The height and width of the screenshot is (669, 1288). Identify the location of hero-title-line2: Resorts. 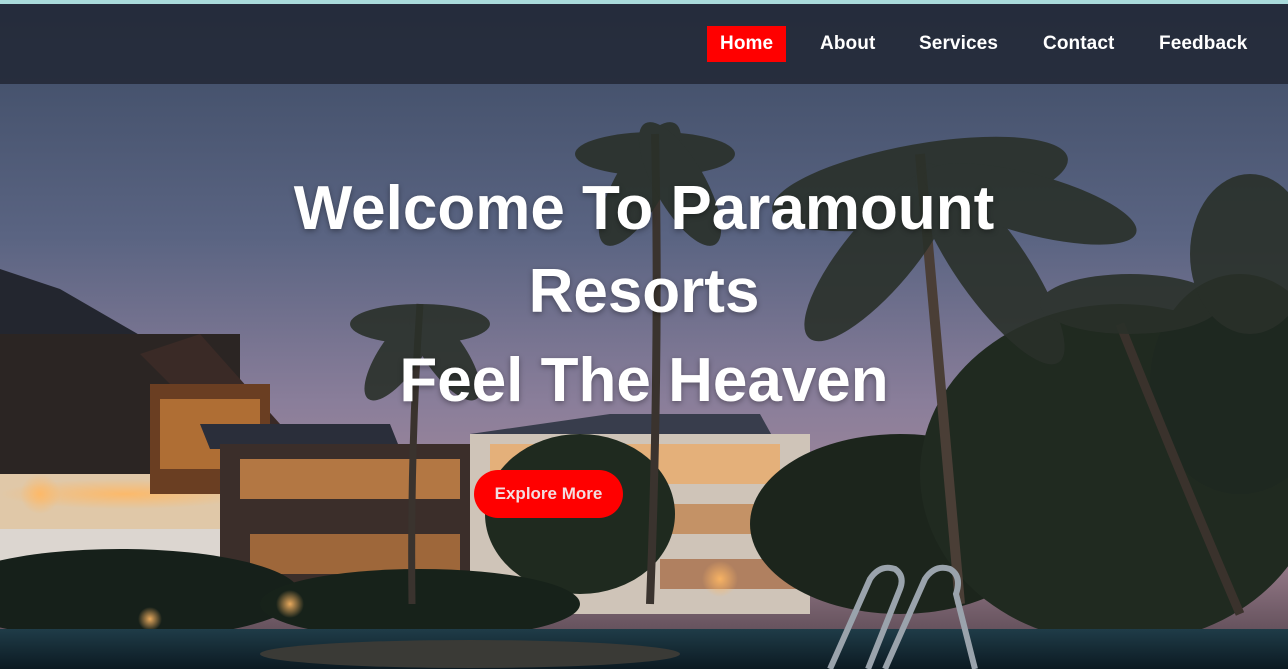
(644, 291).